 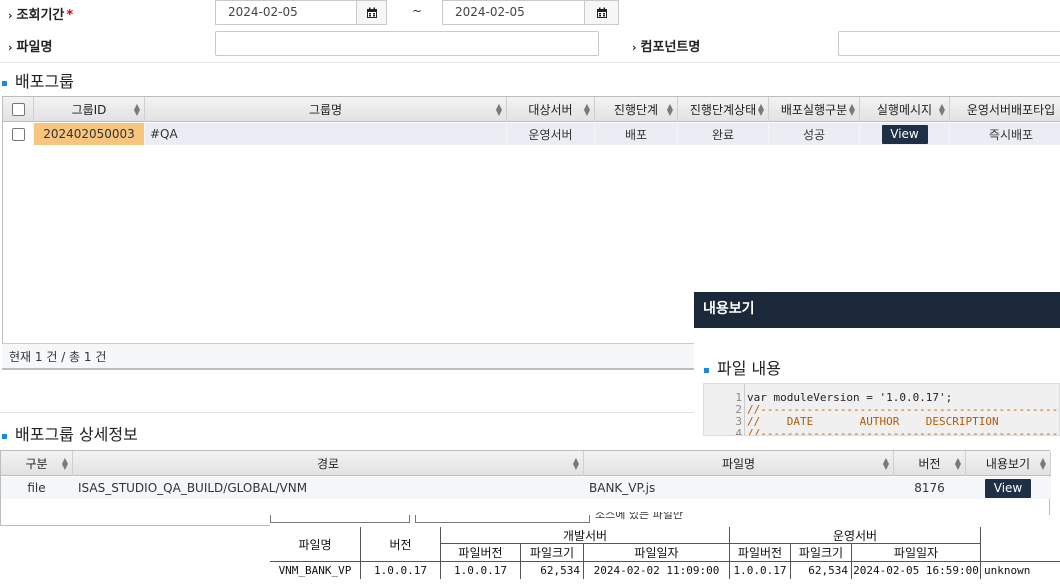 I want to click on select-all-checkbox, so click(x=18, y=109).